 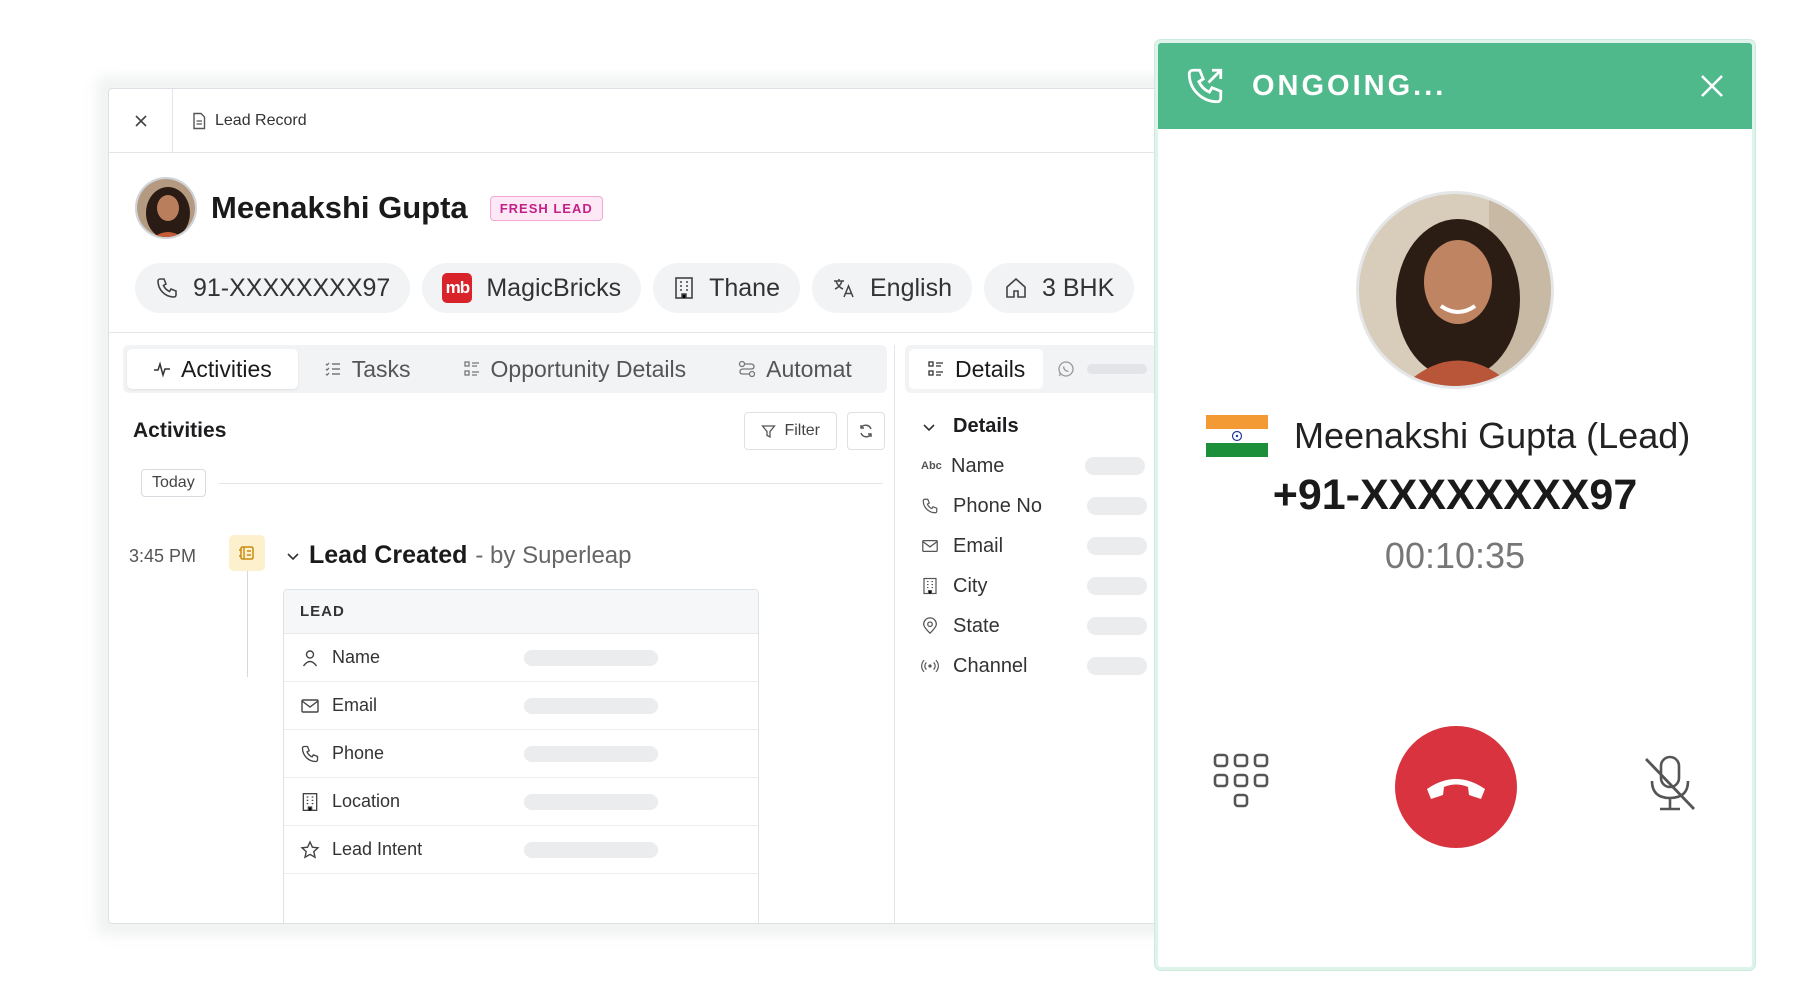 I want to click on detail-row-city: City, so click(x=1046, y=586).